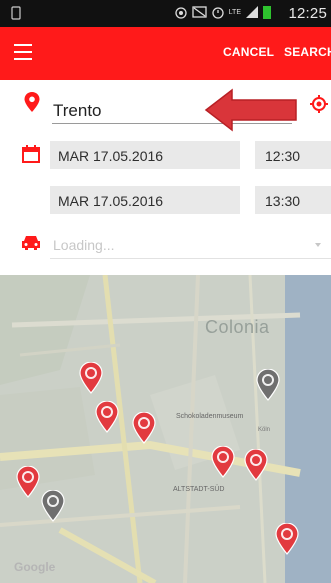 This screenshot has height=583, width=331. I want to click on mute-icon, so click(199, 12).